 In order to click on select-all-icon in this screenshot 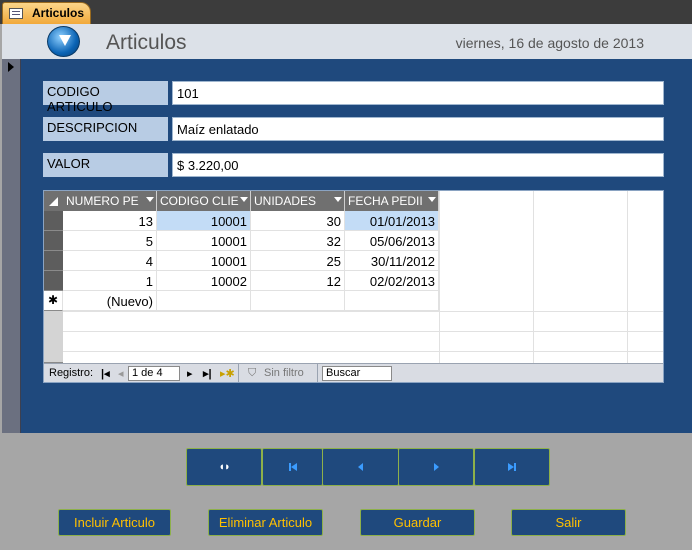, I will do `click(53, 201)`.